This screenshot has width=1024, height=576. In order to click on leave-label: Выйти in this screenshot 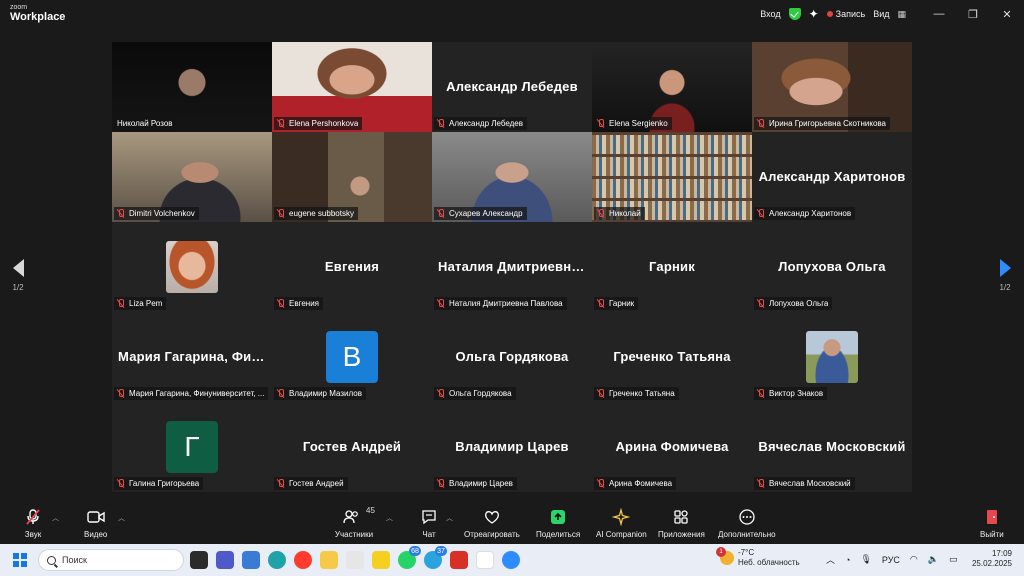, I will do `click(992, 534)`.